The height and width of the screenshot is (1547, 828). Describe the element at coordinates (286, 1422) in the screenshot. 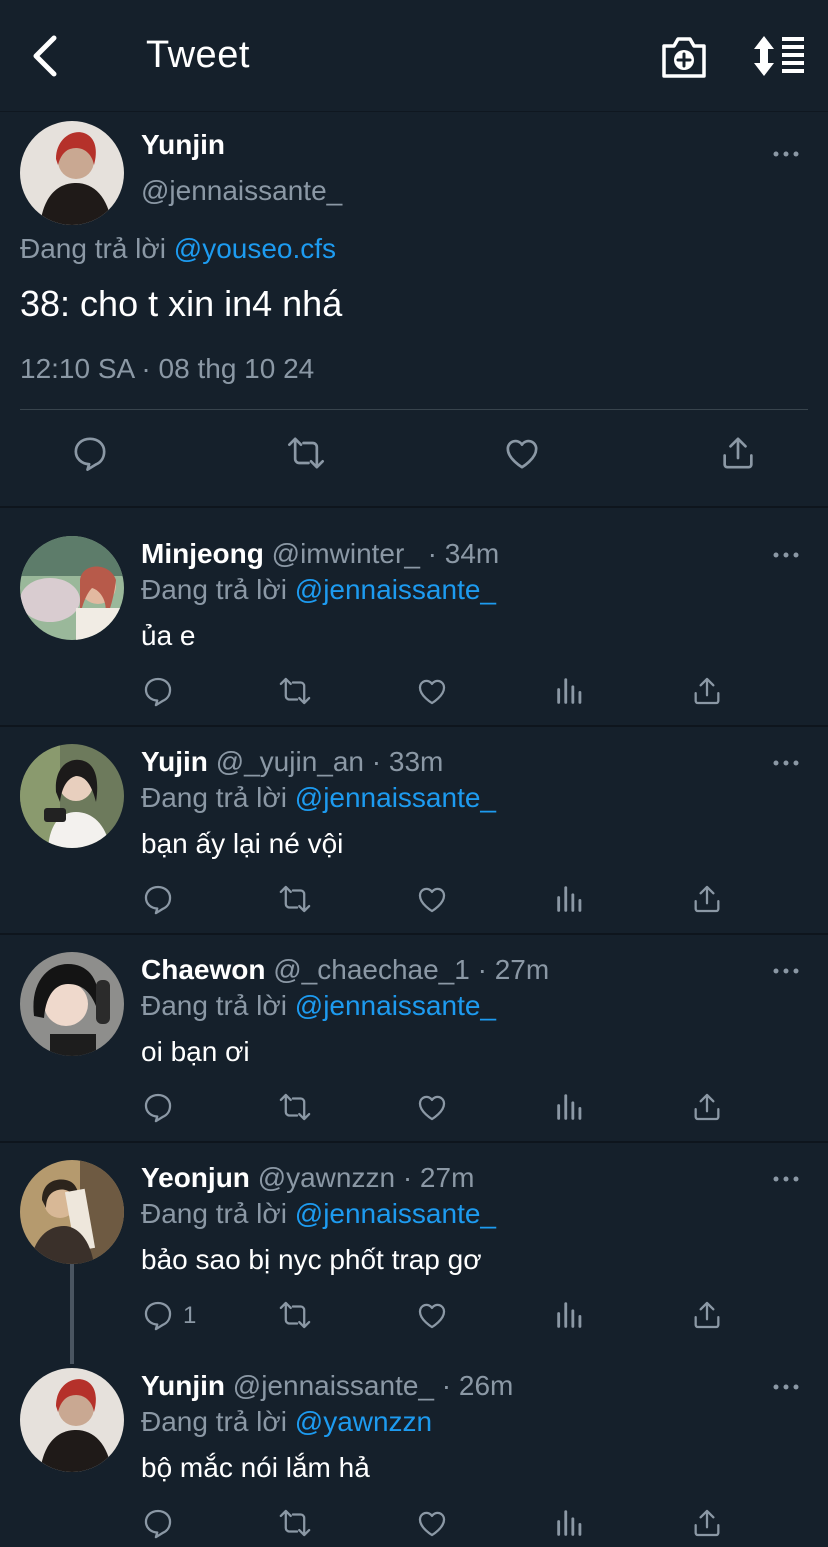

I see `replying-to: Đang trả lời @yawnzzn` at that location.